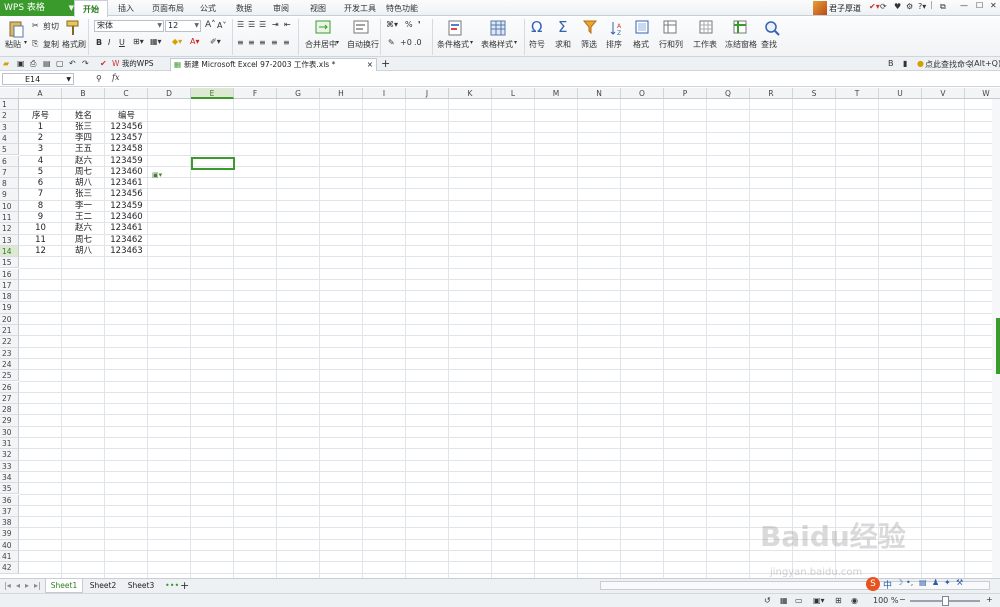  Describe the element at coordinates (212, 93) in the screenshot. I see `column-header: E` at that location.